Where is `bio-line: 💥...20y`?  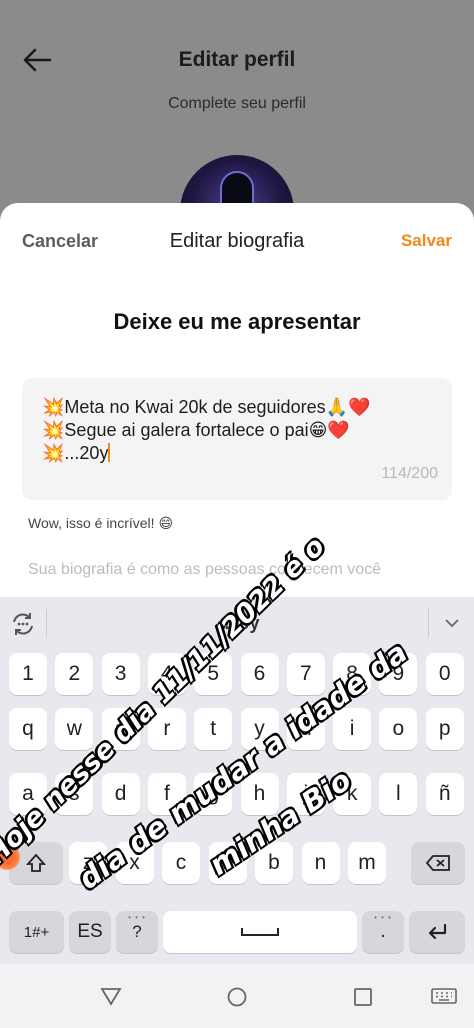 bio-line: 💥...20y is located at coordinates (76, 453).